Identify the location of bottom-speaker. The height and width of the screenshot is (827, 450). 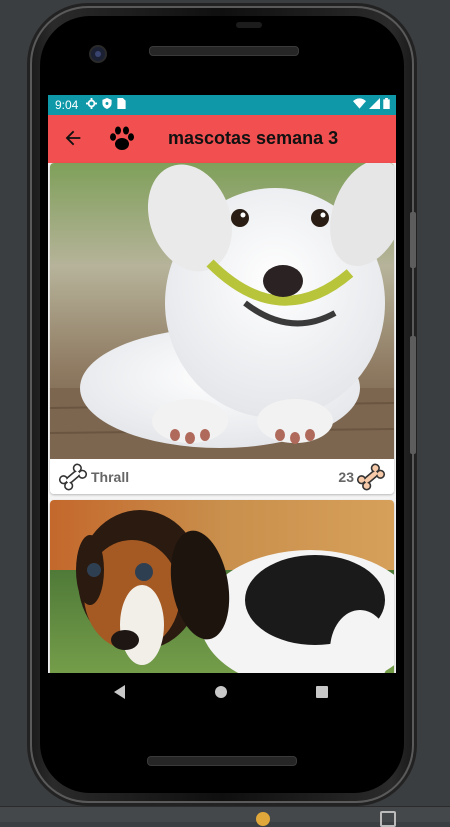
(222, 761).